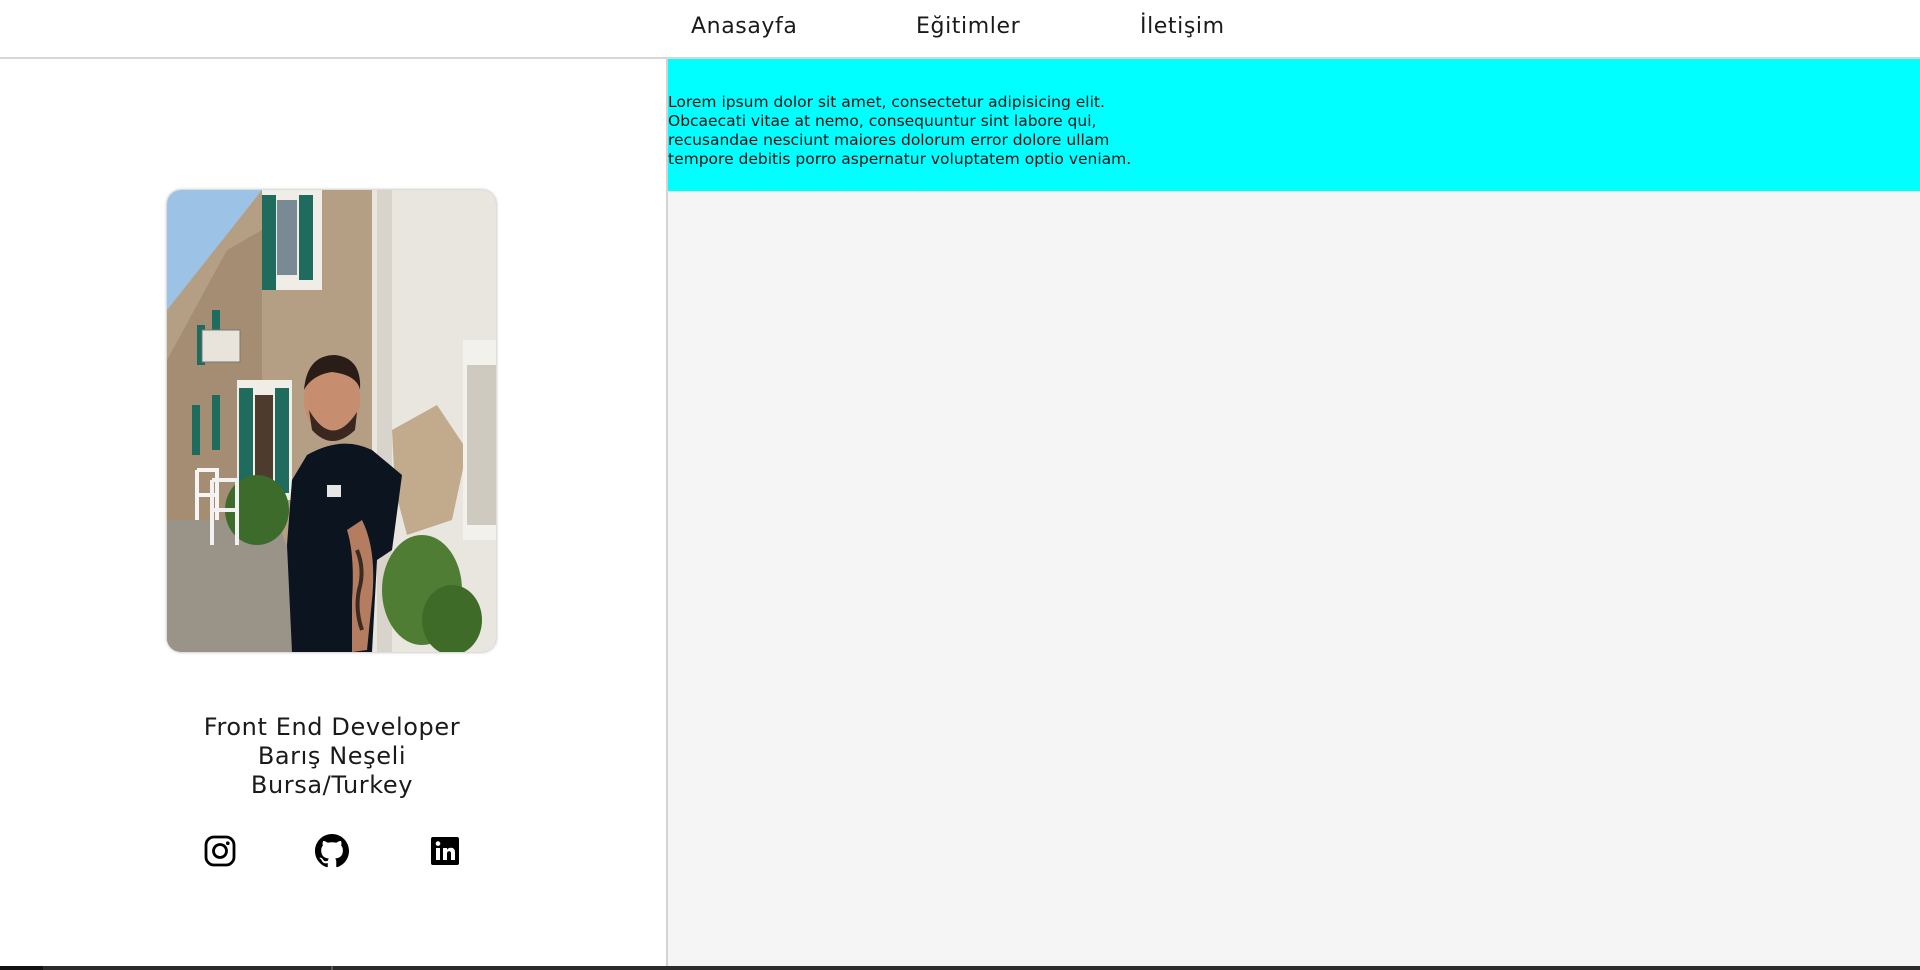 The width and height of the screenshot is (1920, 970). What do you see at coordinates (331, 421) in the screenshot?
I see `profile-photo` at bounding box center [331, 421].